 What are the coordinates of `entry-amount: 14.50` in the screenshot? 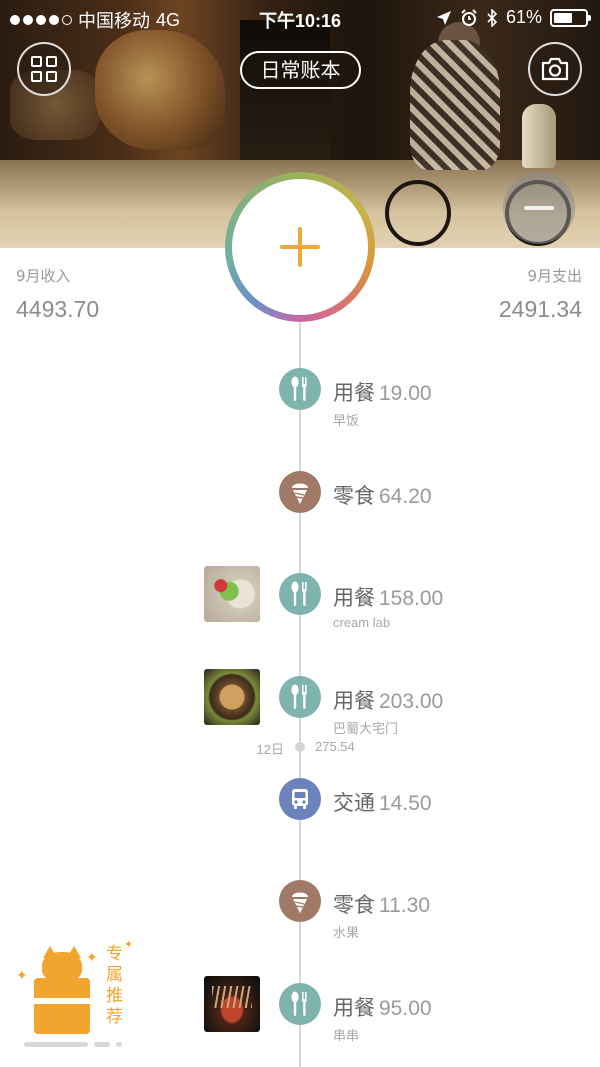 It's located at (405, 803).